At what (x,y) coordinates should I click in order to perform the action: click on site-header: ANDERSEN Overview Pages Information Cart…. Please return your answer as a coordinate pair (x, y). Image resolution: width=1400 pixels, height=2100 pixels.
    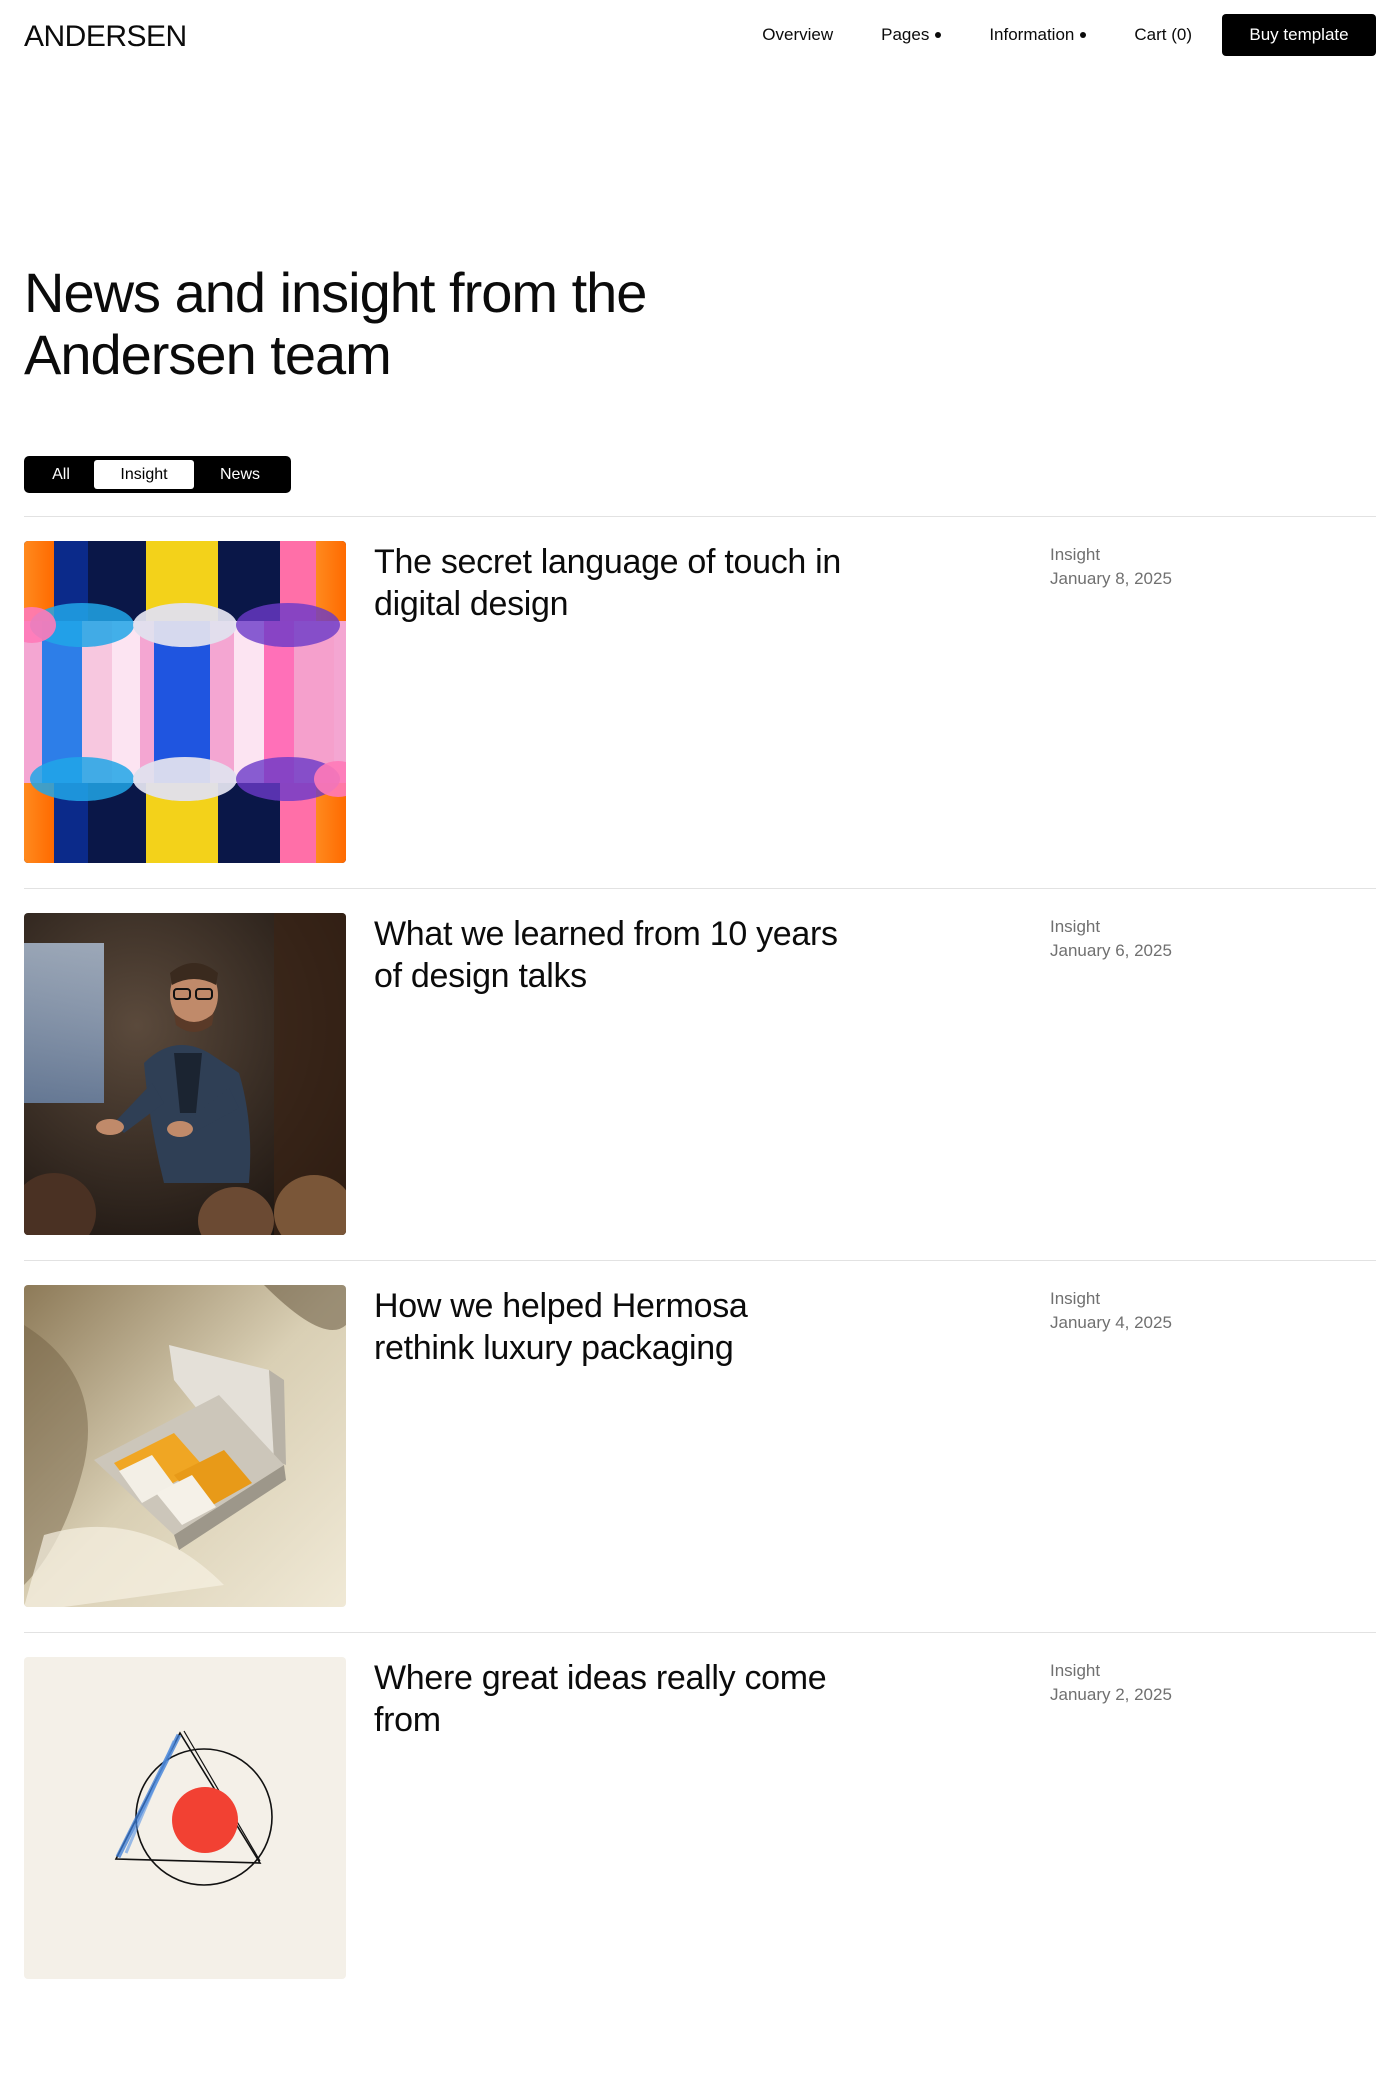
    Looking at the image, I should click on (700, 36).